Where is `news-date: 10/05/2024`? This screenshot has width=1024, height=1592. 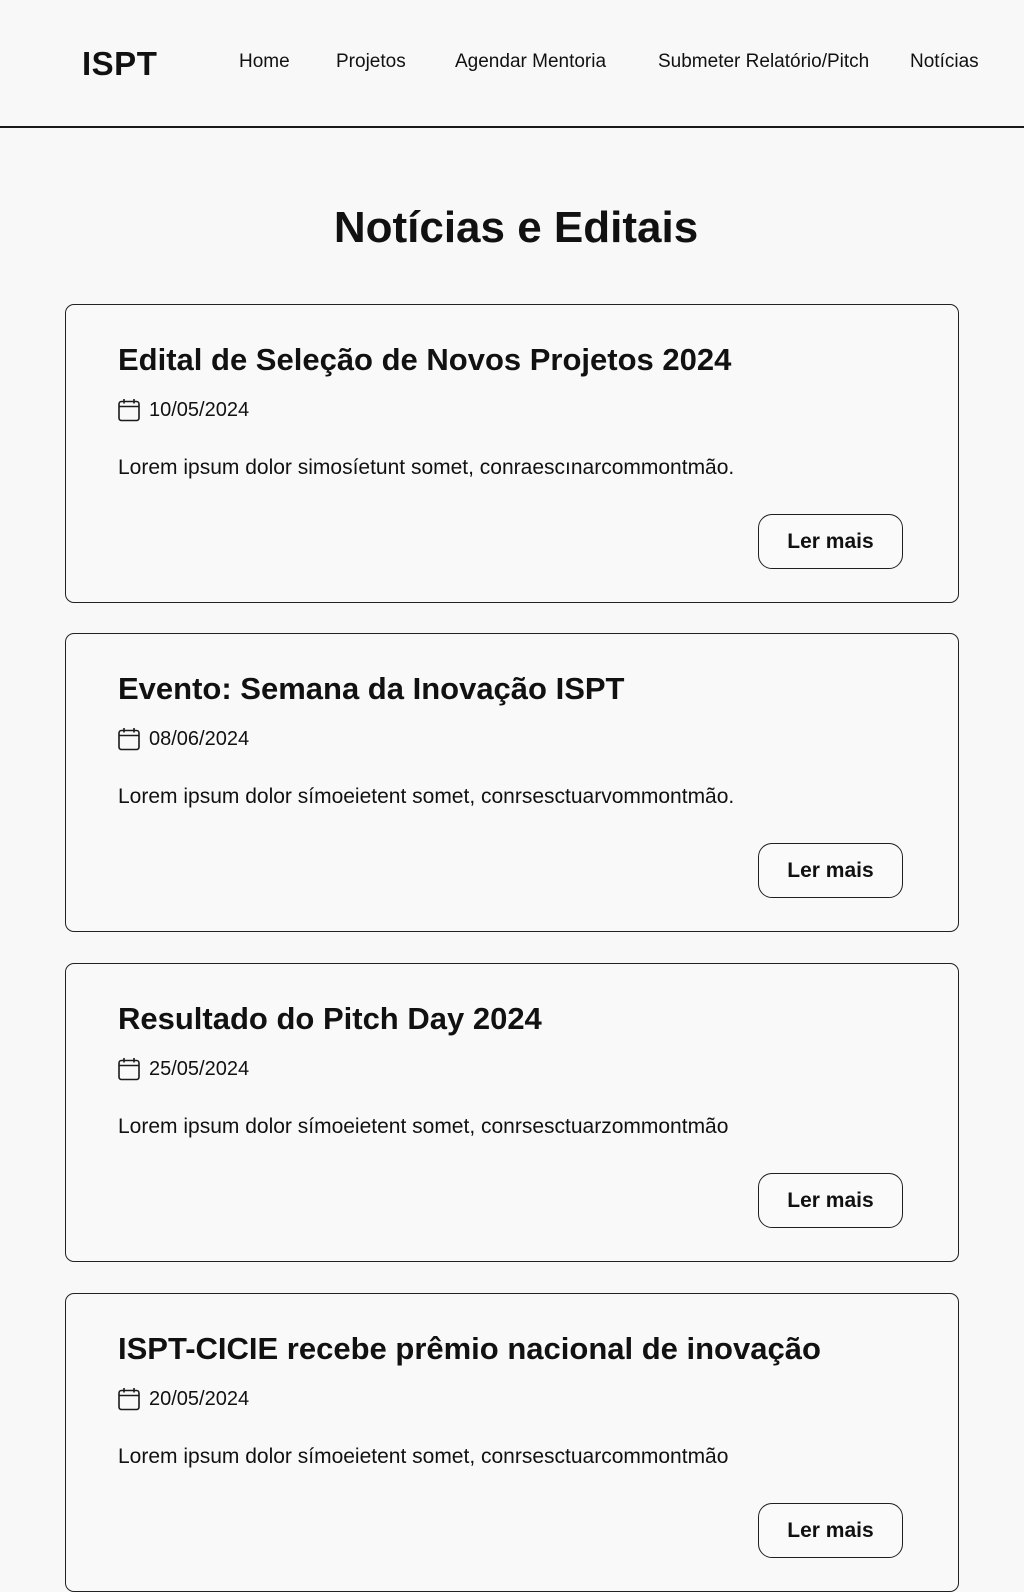
news-date: 10/05/2024 is located at coordinates (199, 410).